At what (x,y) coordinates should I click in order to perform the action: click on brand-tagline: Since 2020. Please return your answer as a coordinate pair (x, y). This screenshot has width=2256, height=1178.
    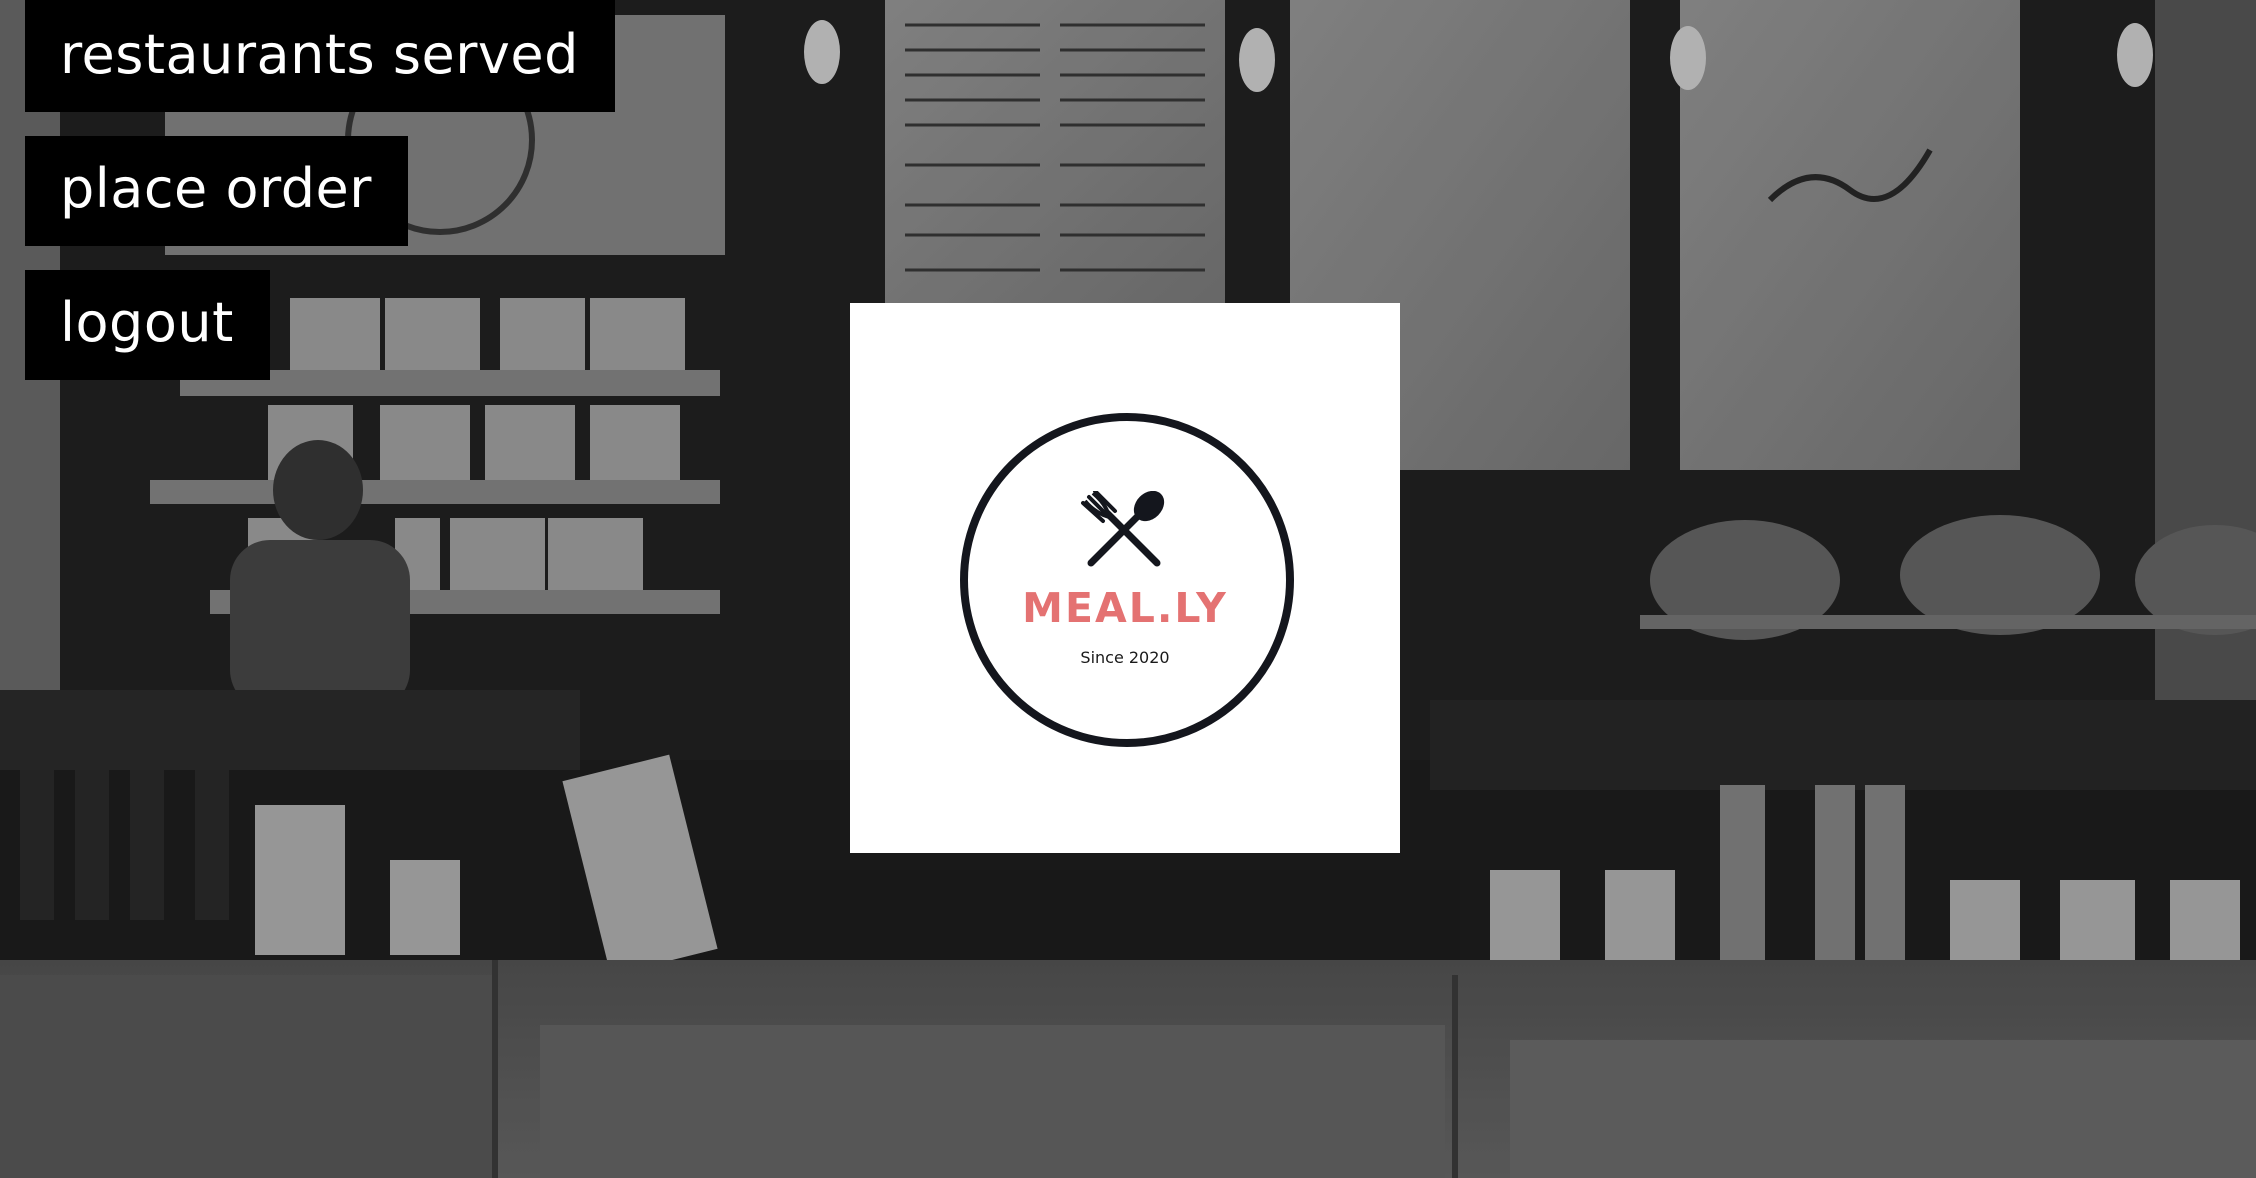
    Looking at the image, I should click on (1125, 657).